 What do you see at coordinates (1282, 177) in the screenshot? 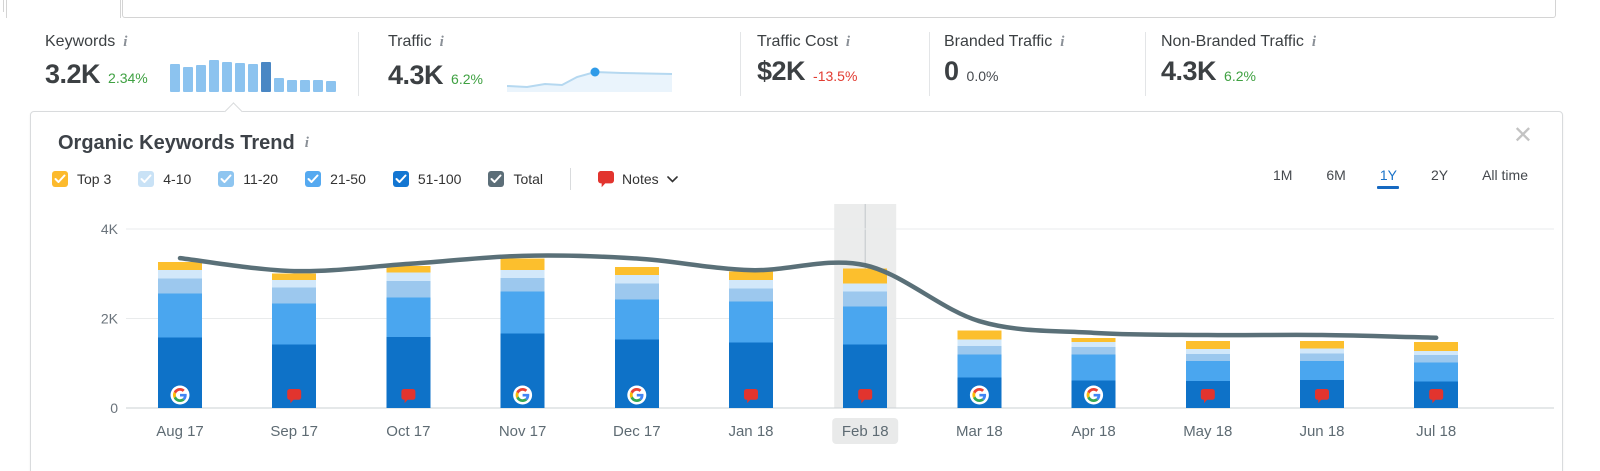
I see `range-1m: 1M` at bounding box center [1282, 177].